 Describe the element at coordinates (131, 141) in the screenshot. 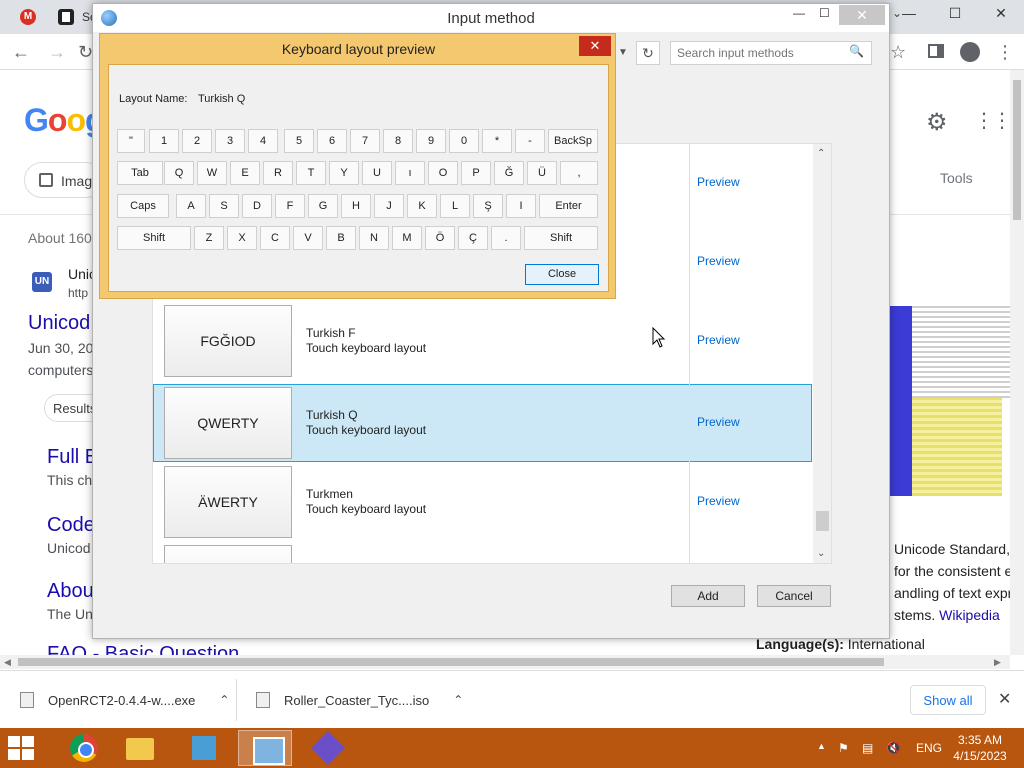

I see `key: "` at that location.